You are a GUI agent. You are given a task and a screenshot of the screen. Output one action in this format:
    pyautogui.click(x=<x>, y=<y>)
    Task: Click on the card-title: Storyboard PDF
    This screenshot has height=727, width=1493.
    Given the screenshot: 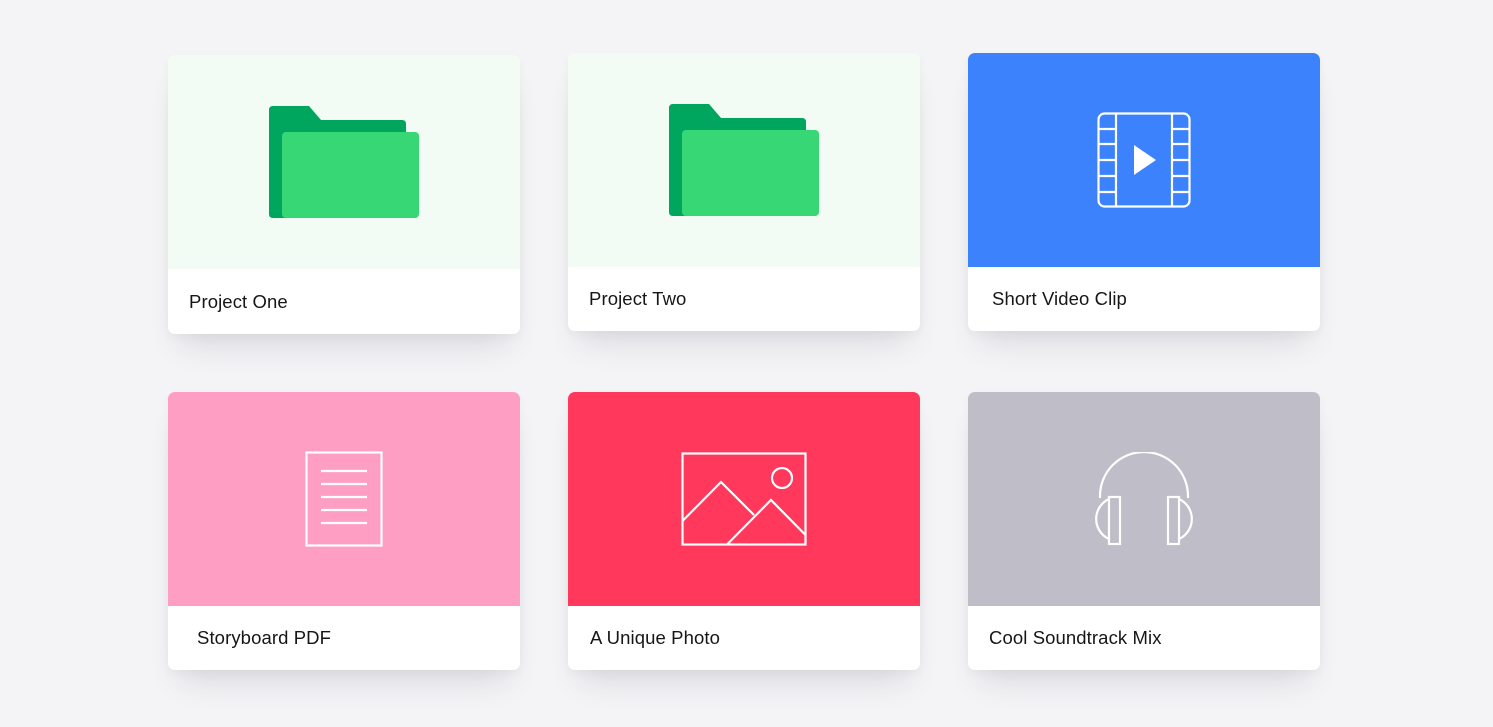 What is the action you would take?
    pyautogui.click(x=344, y=638)
    